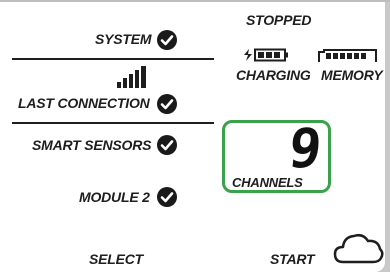 This screenshot has width=390, height=272. What do you see at coordinates (114, 197) in the screenshot?
I see `module-label: MODULE 2` at bounding box center [114, 197].